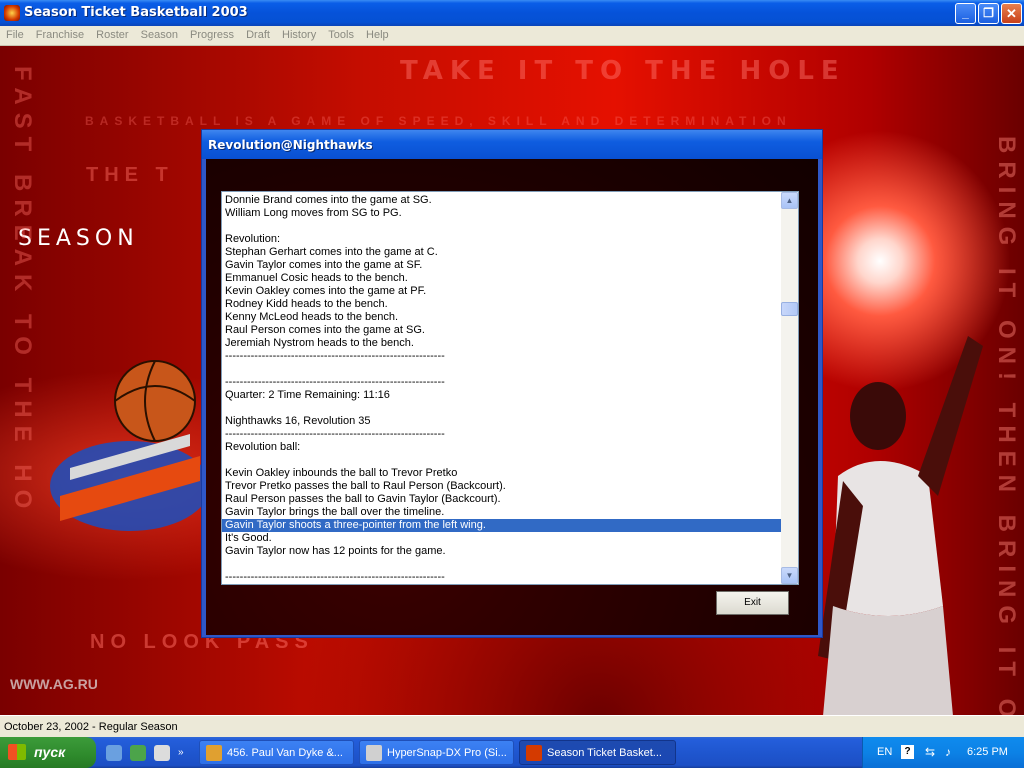 This screenshot has width=1024, height=768. I want to click on system-tray: EN ? ⇆ ♪ 6:25 PM, so click(943, 752).